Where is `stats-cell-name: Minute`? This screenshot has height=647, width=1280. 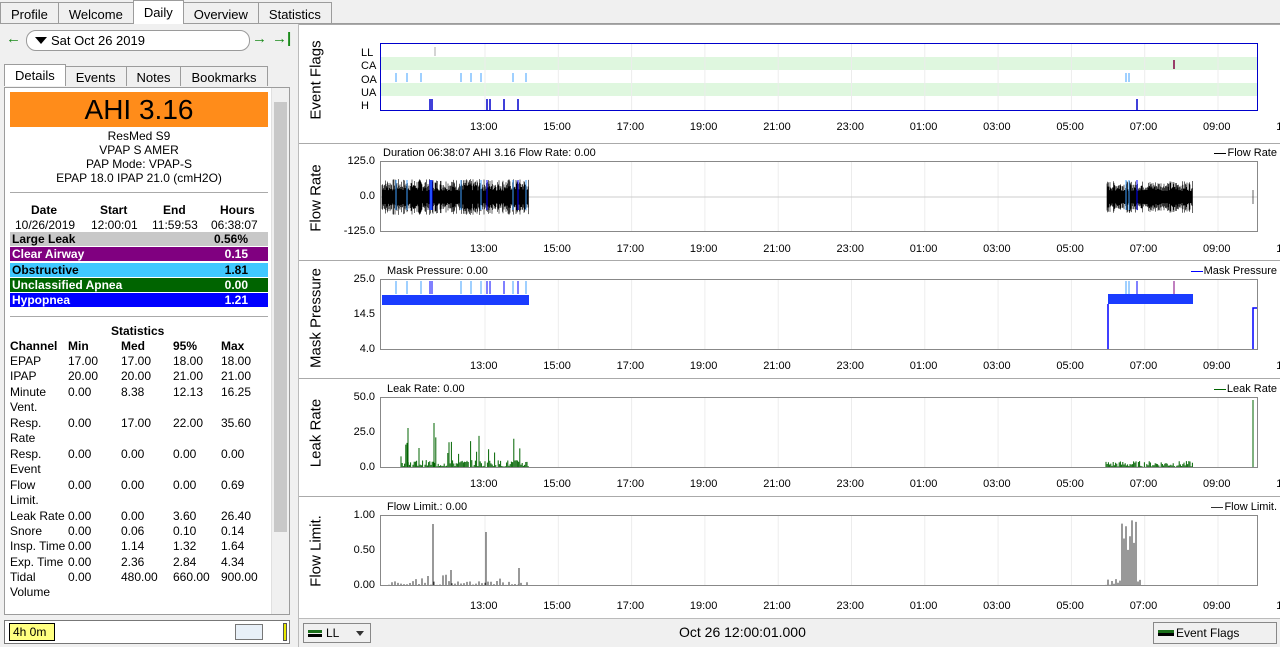 stats-cell-name: Minute is located at coordinates (28, 391).